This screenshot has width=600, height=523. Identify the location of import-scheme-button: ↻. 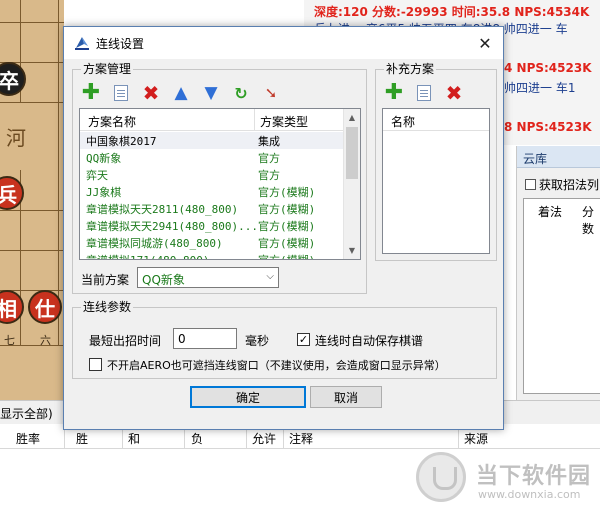
(241, 93).